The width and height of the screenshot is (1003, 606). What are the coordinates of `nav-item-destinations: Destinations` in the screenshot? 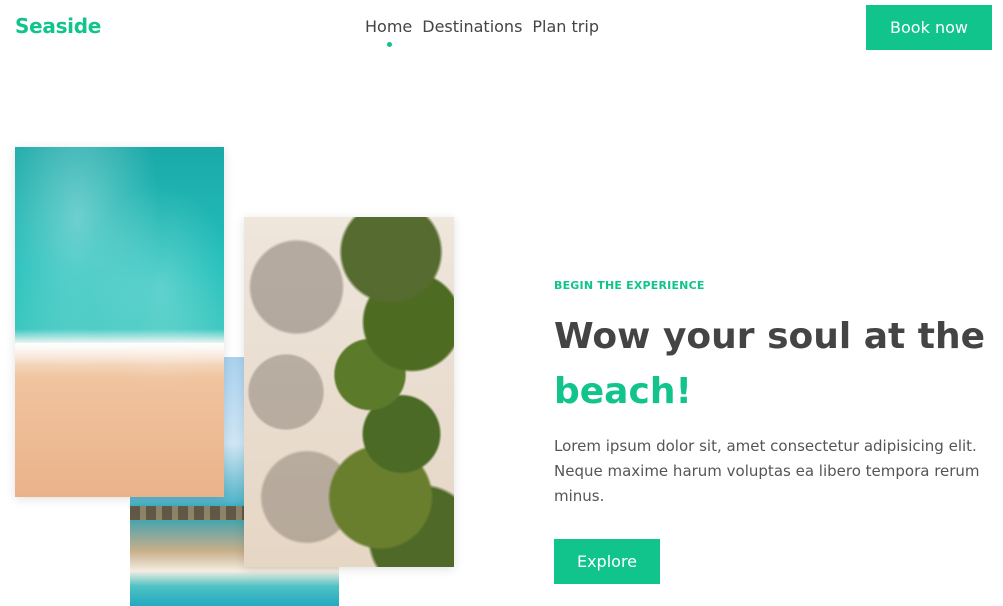 It's located at (472, 26).